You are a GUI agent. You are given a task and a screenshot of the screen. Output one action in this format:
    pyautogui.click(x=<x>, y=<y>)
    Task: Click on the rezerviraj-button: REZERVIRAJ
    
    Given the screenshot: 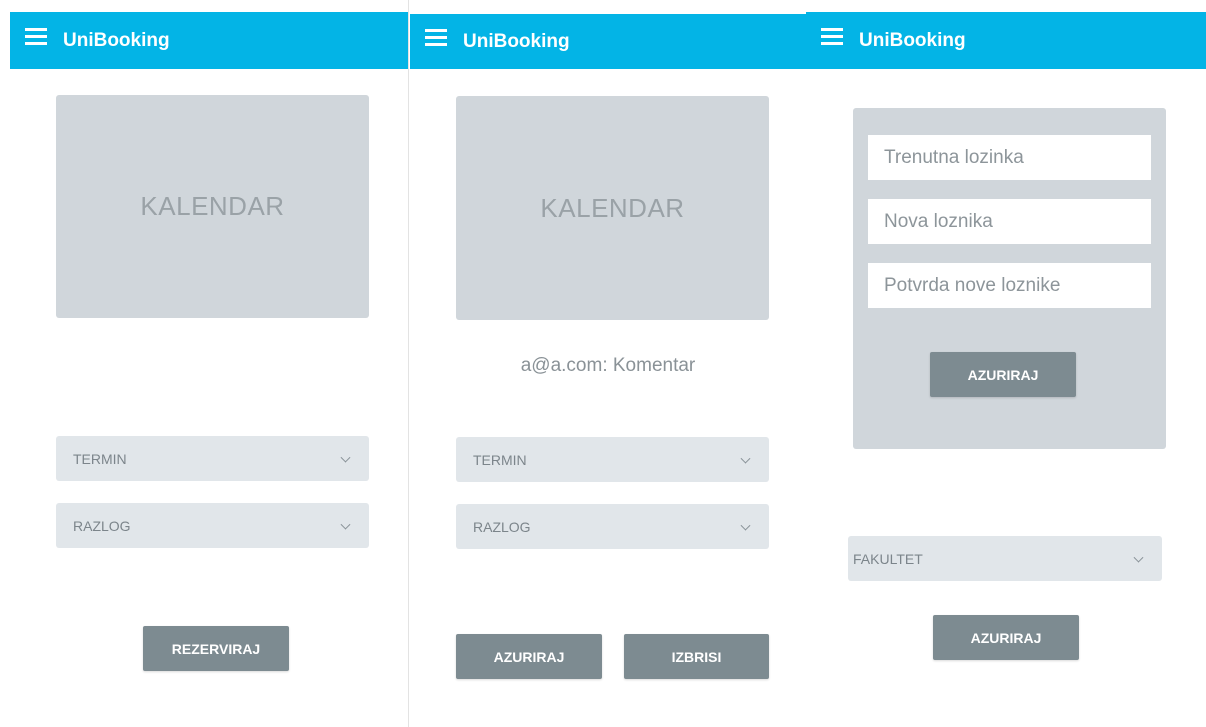 What is the action you would take?
    pyautogui.click(x=216, y=648)
    